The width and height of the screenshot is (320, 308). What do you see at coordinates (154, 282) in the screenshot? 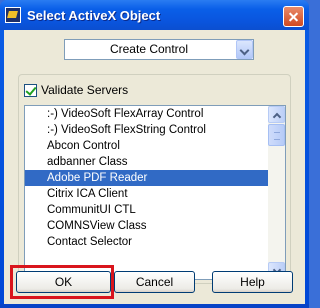
I see `cancel-button: Cancel` at bounding box center [154, 282].